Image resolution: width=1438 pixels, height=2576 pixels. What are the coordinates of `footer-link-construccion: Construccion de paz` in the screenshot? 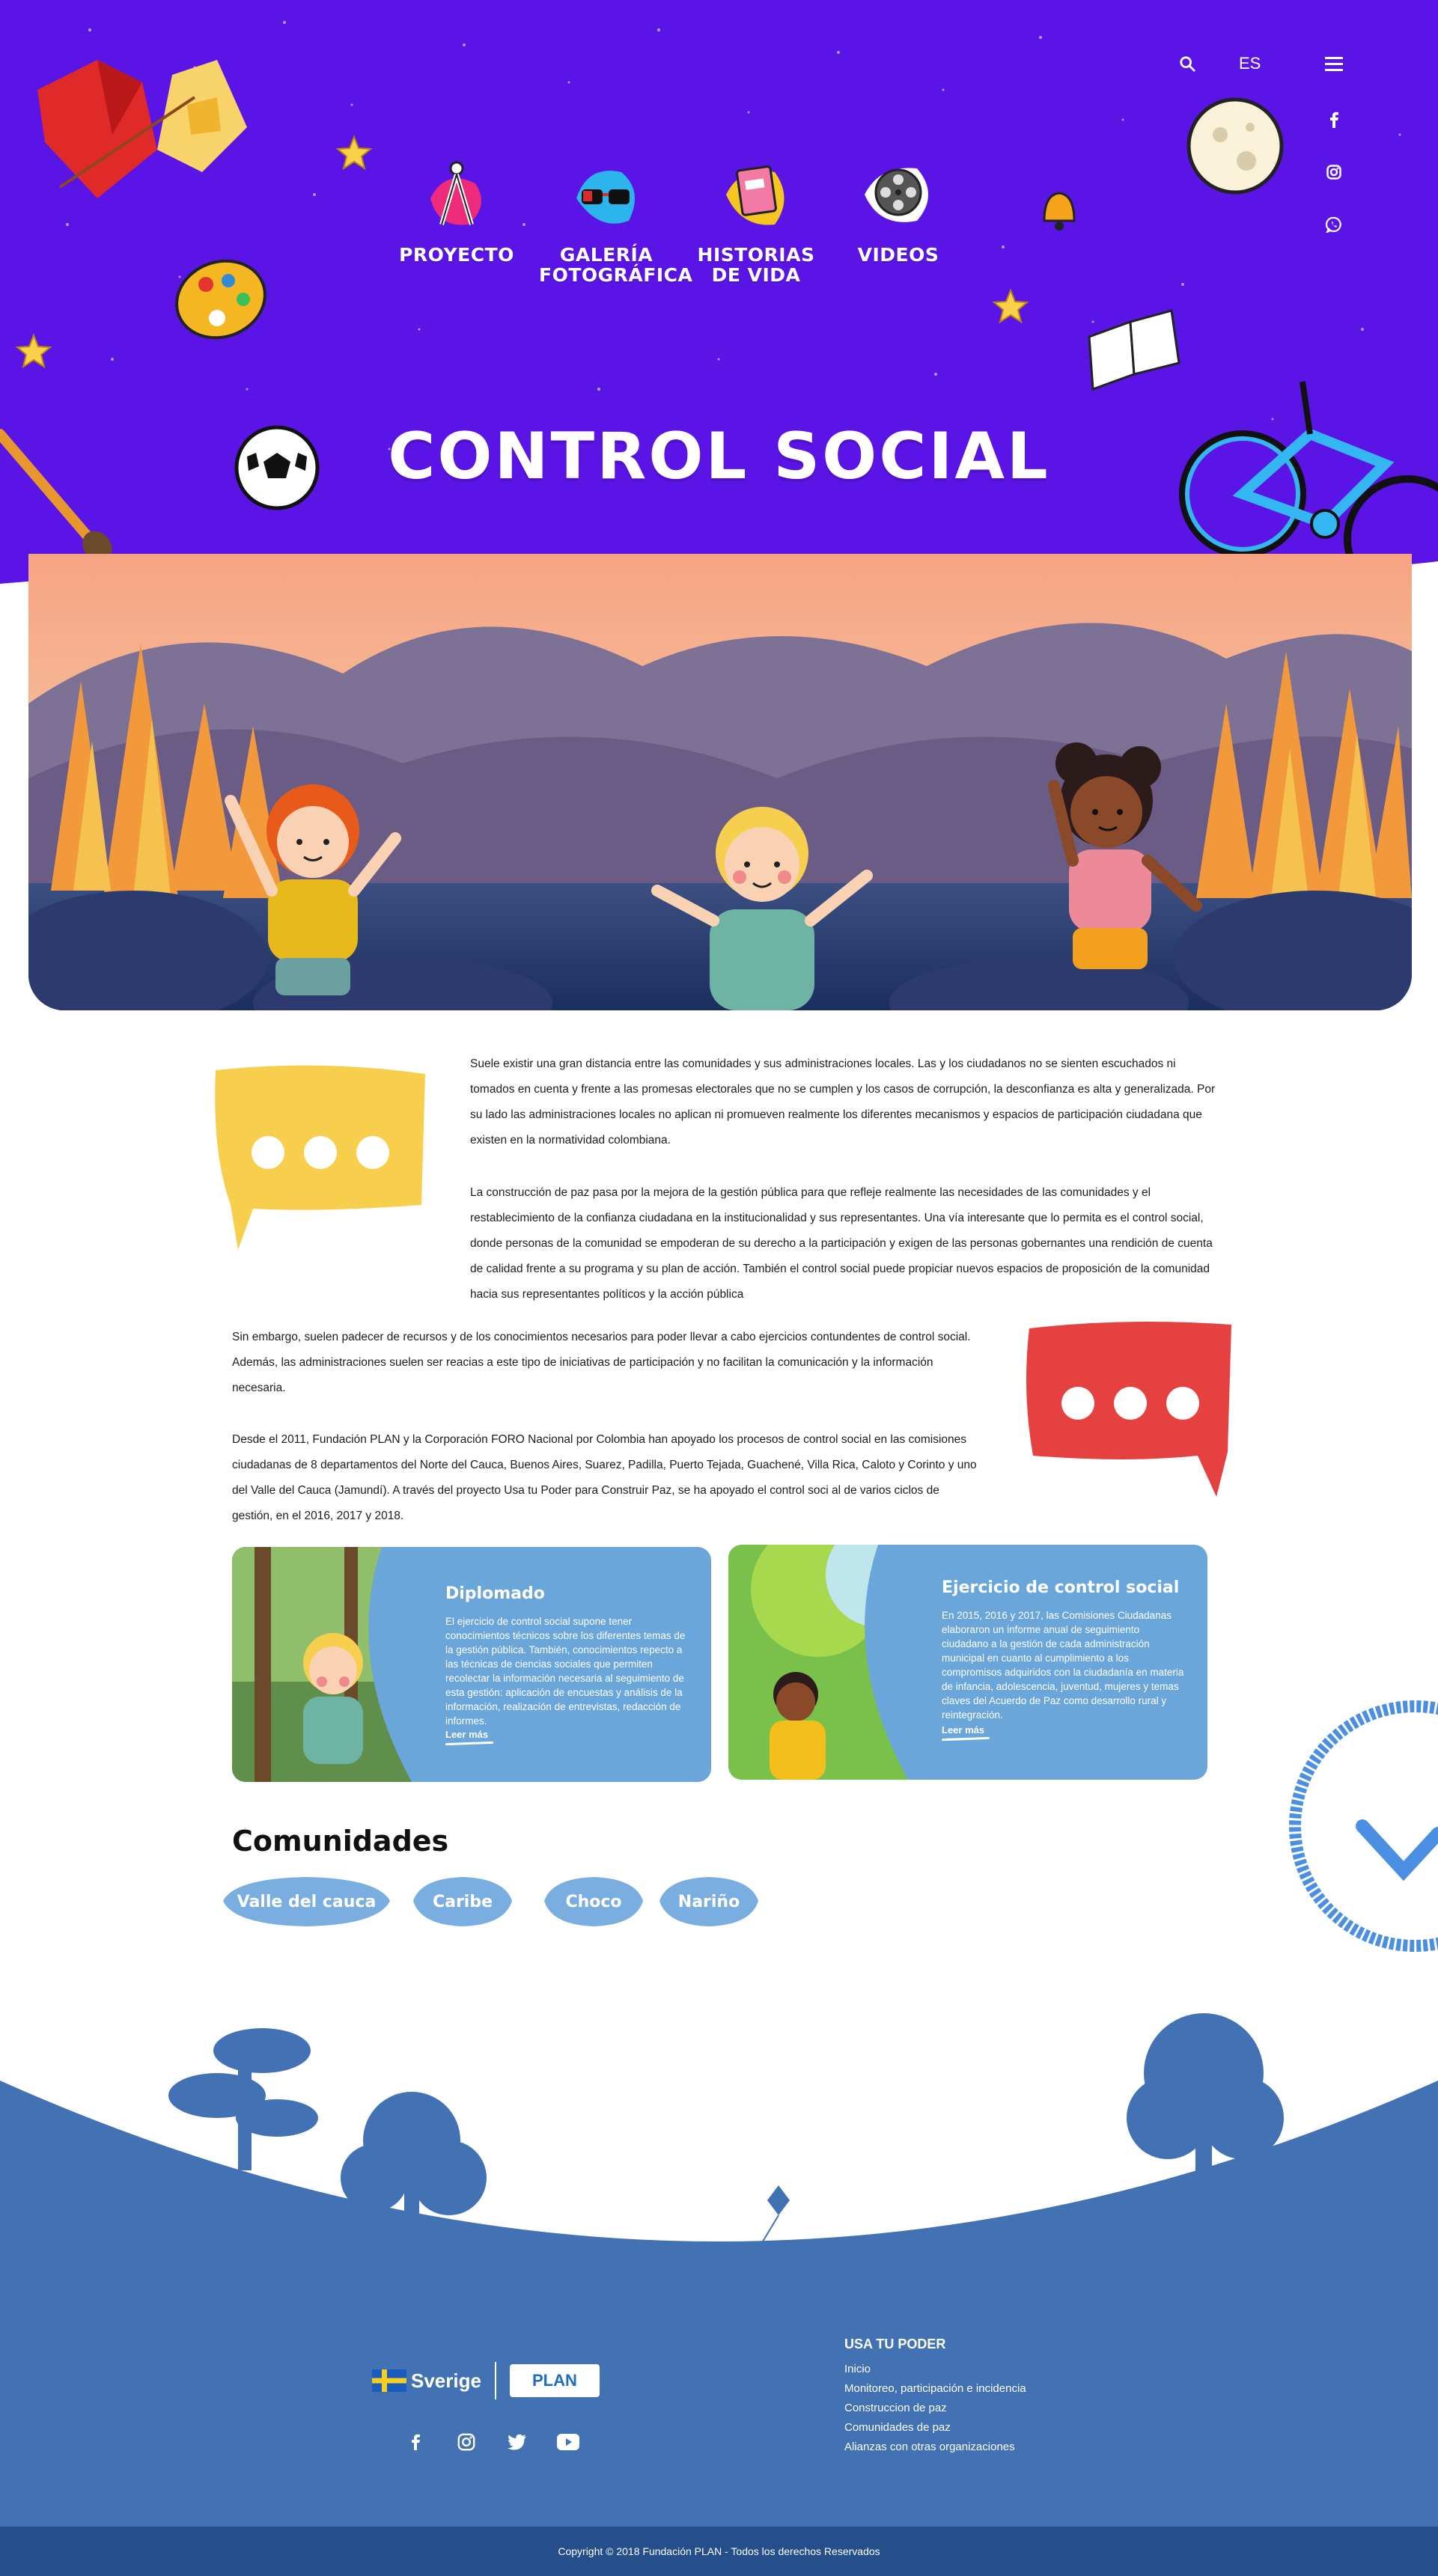 It's located at (935, 2408).